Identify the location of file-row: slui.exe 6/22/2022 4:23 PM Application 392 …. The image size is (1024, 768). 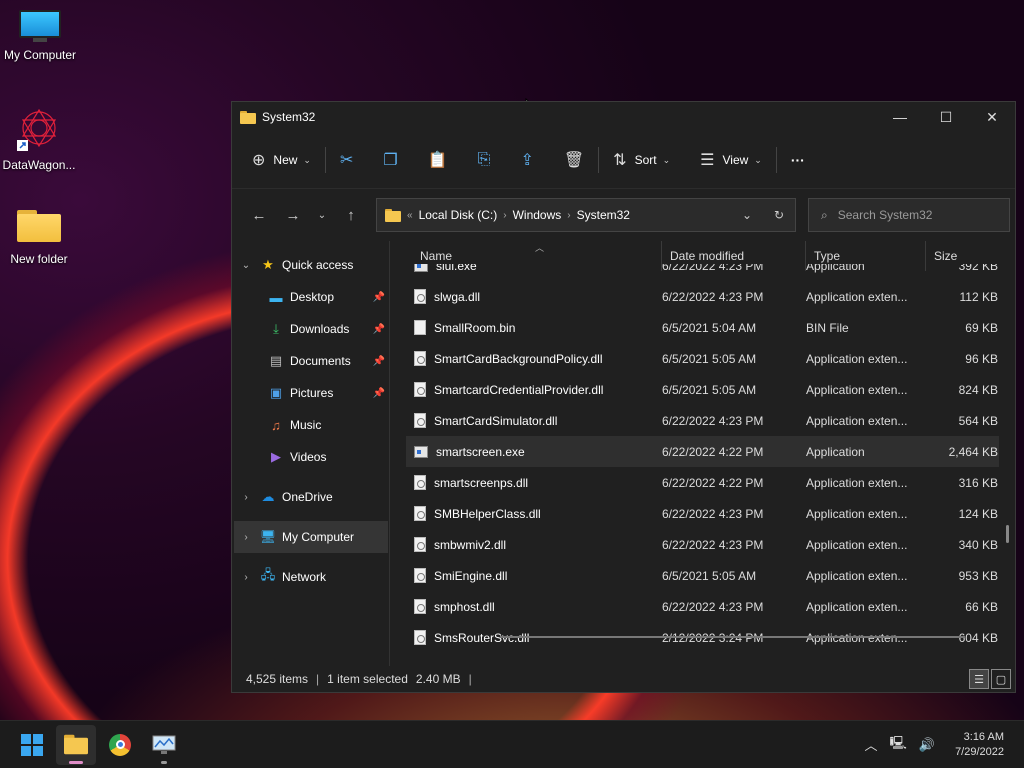
(702, 272).